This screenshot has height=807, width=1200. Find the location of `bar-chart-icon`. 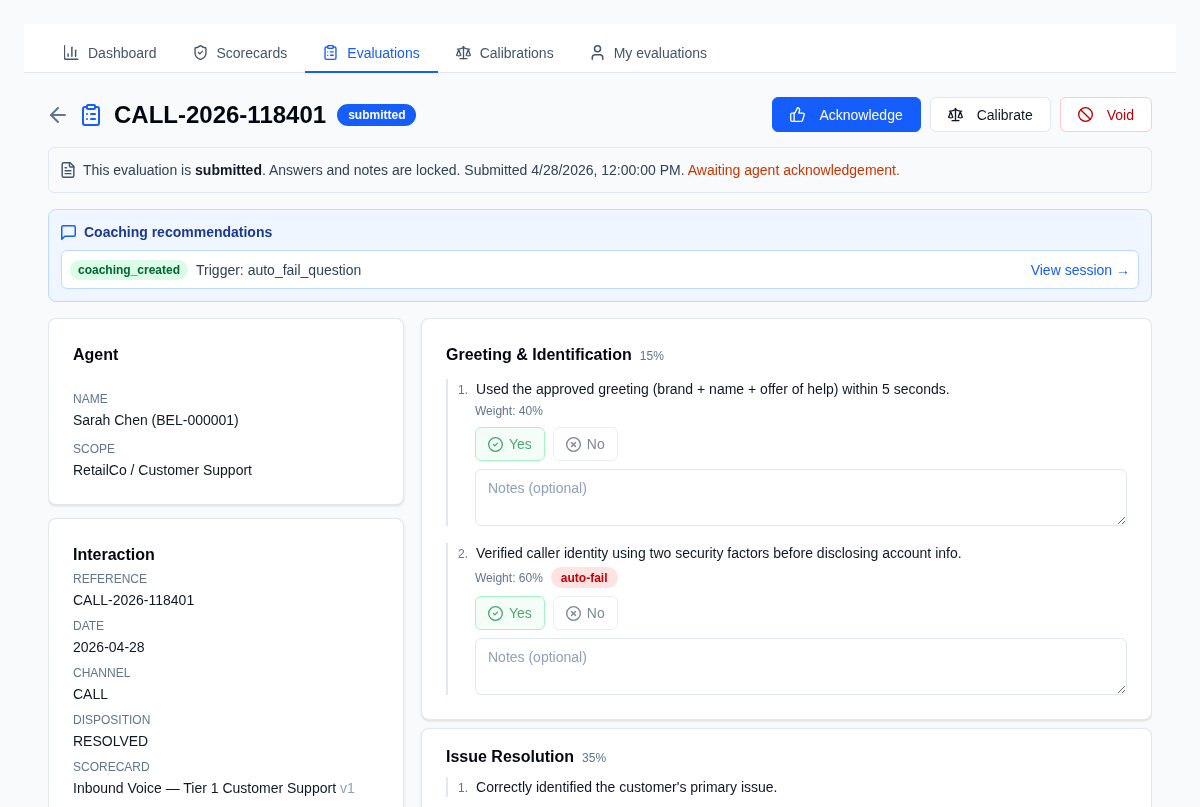

bar-chart-icon is located at coordinates (71, 52).